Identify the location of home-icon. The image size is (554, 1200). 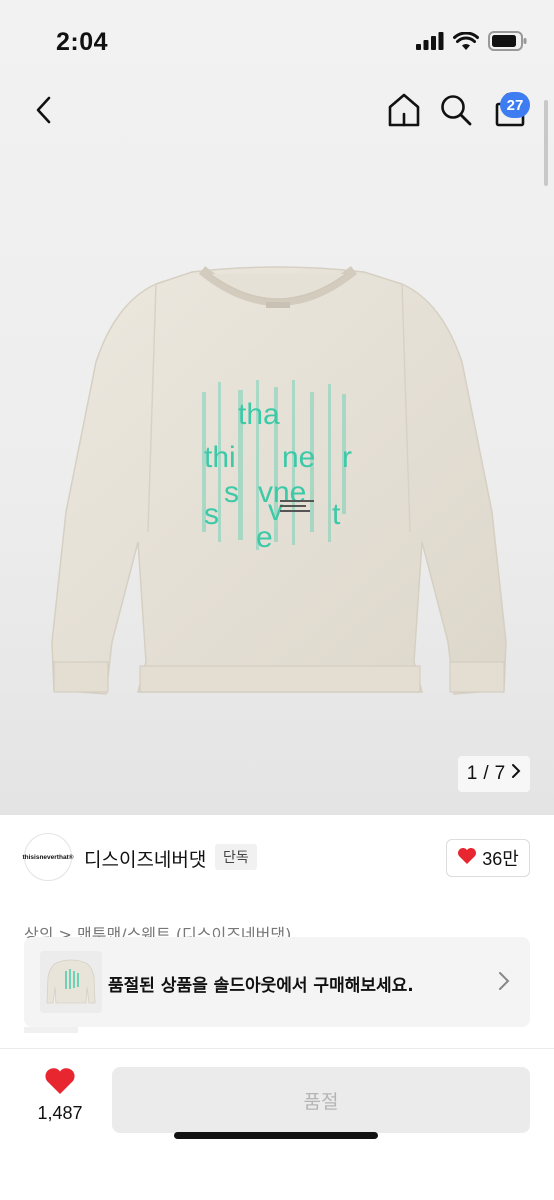
(404, 112).